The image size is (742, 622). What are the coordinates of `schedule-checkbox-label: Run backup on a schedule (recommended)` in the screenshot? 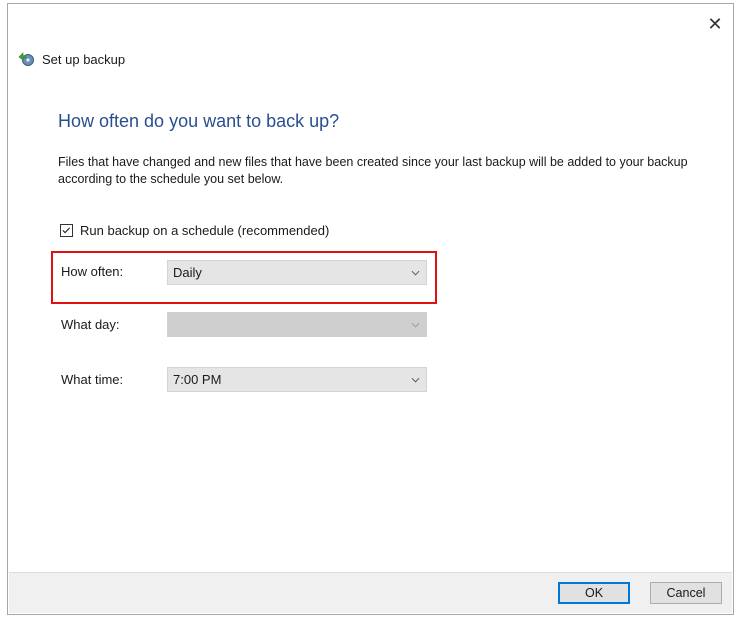 It's located at (205, 230).